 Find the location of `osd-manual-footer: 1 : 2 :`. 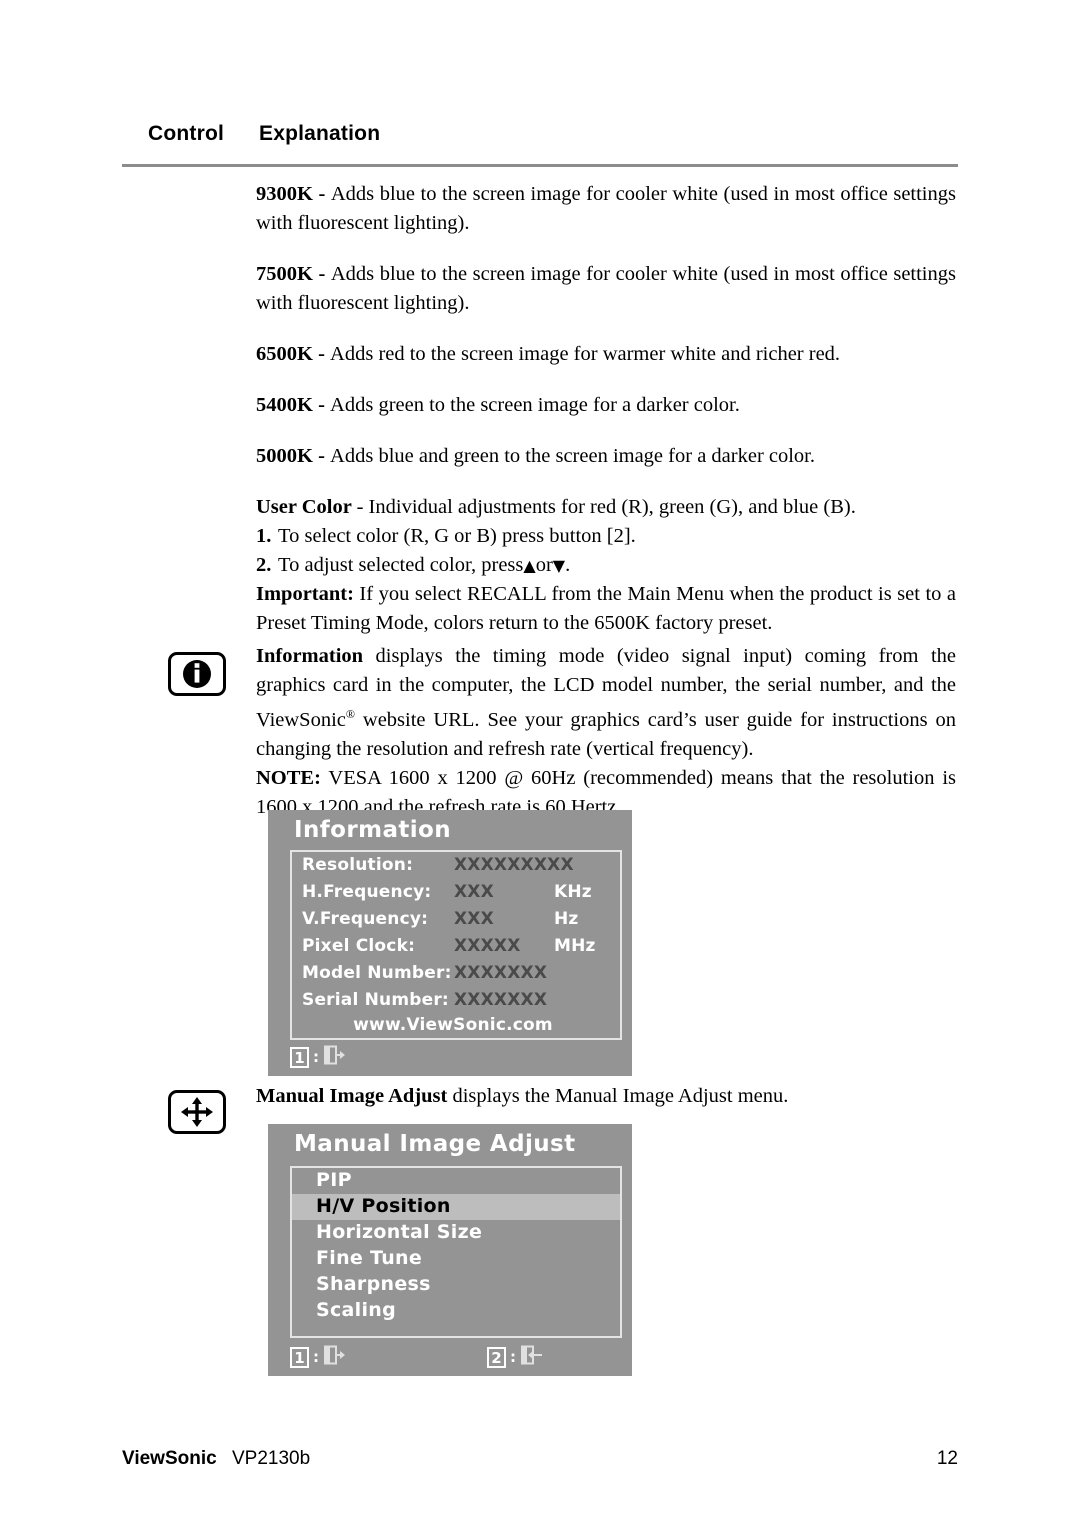

osd-manual-footer: 1 : 2 : is located at coordinates (456, 1358).